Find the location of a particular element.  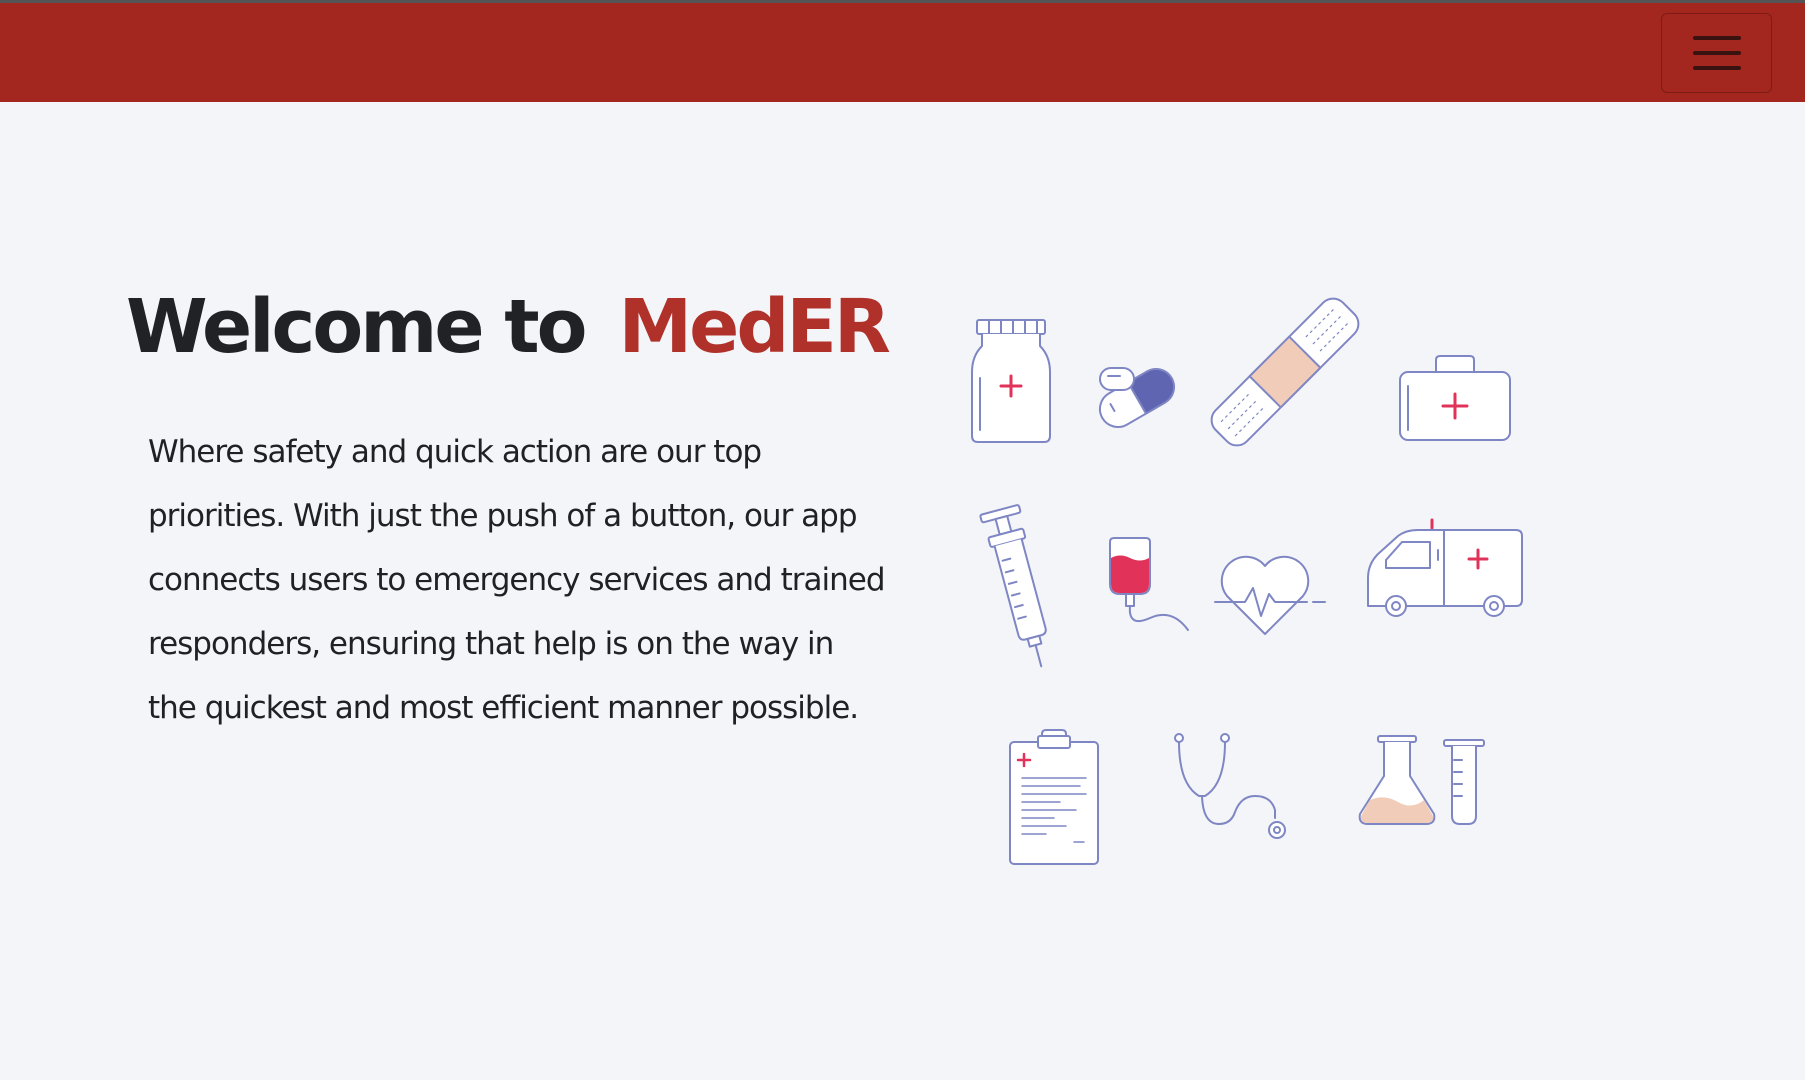

bandage-icon is located at coordinates (1285, 372).